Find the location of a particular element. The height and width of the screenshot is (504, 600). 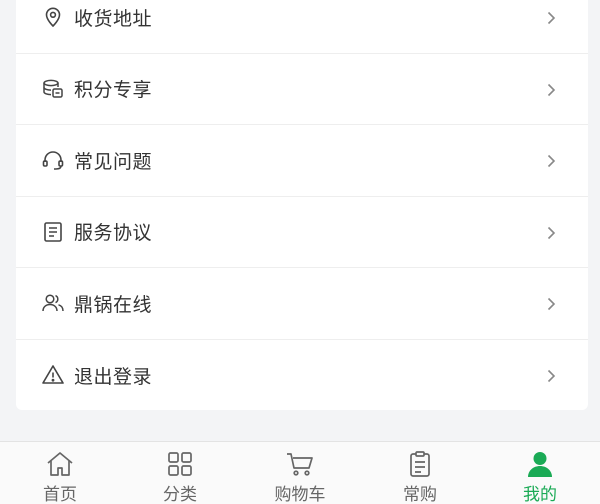

tab-label: 购物车 is located at coordinates (300, 494).